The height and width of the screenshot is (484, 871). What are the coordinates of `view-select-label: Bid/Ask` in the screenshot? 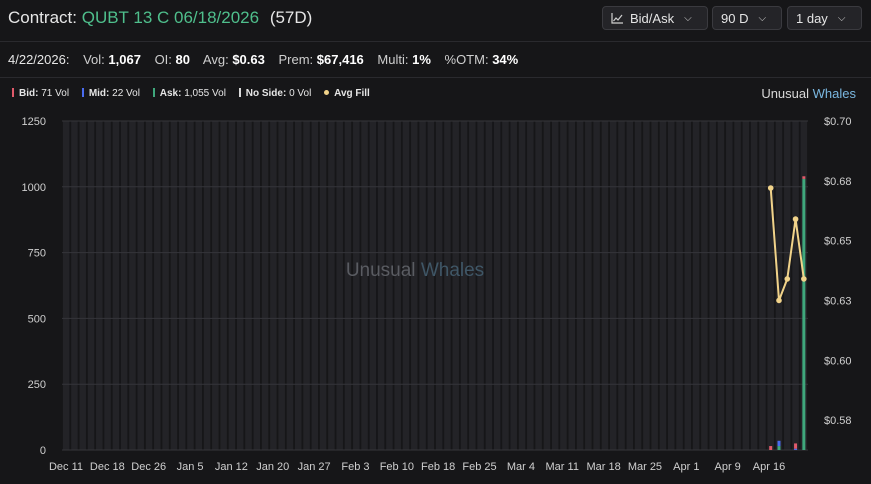 It's located at (652, 18).